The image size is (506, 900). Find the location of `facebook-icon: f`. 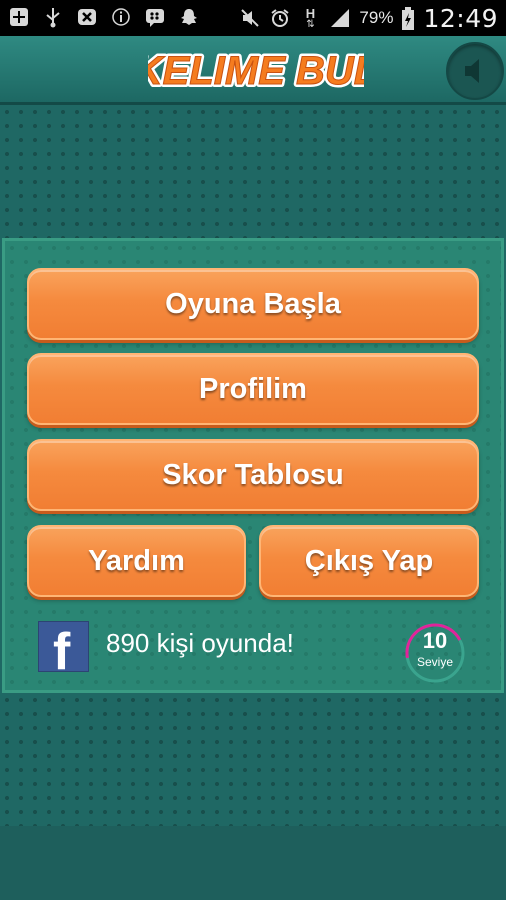

facebook-icon: f is located at coordinates (63, 646).